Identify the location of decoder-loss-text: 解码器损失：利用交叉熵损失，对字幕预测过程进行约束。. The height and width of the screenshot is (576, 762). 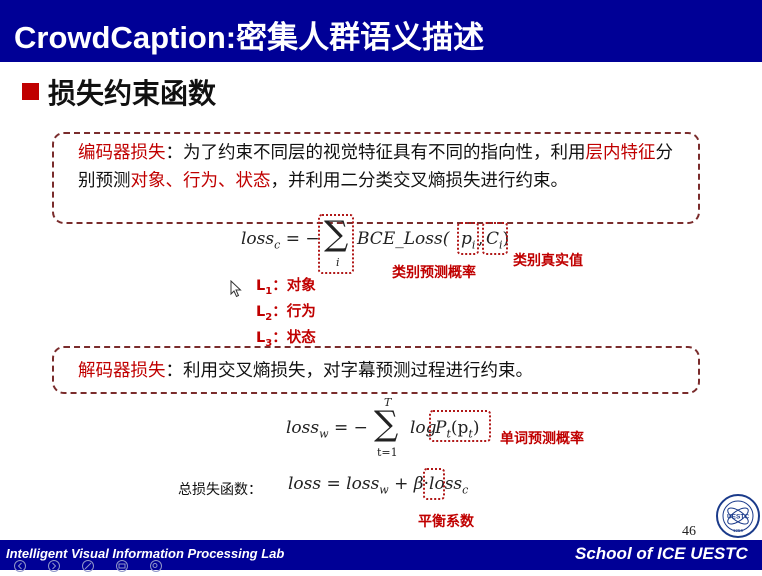
(383, 371).